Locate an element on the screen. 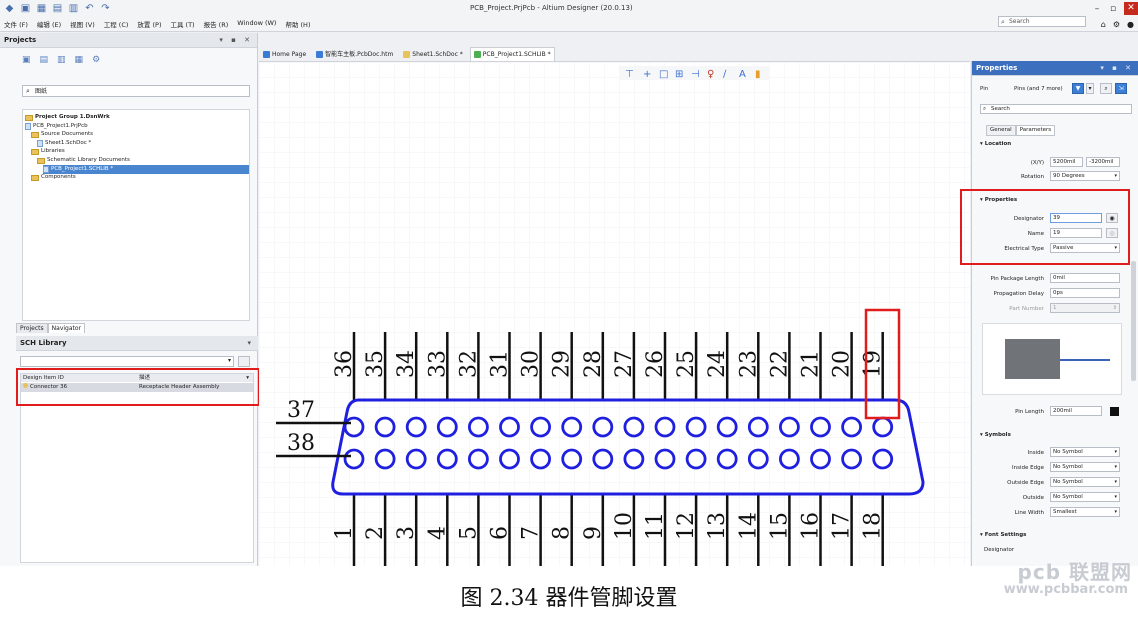 The height and width of the screenshot is (620, 1138). menu-item-1: 编辑 (E) is located at coordinates (49, 24).